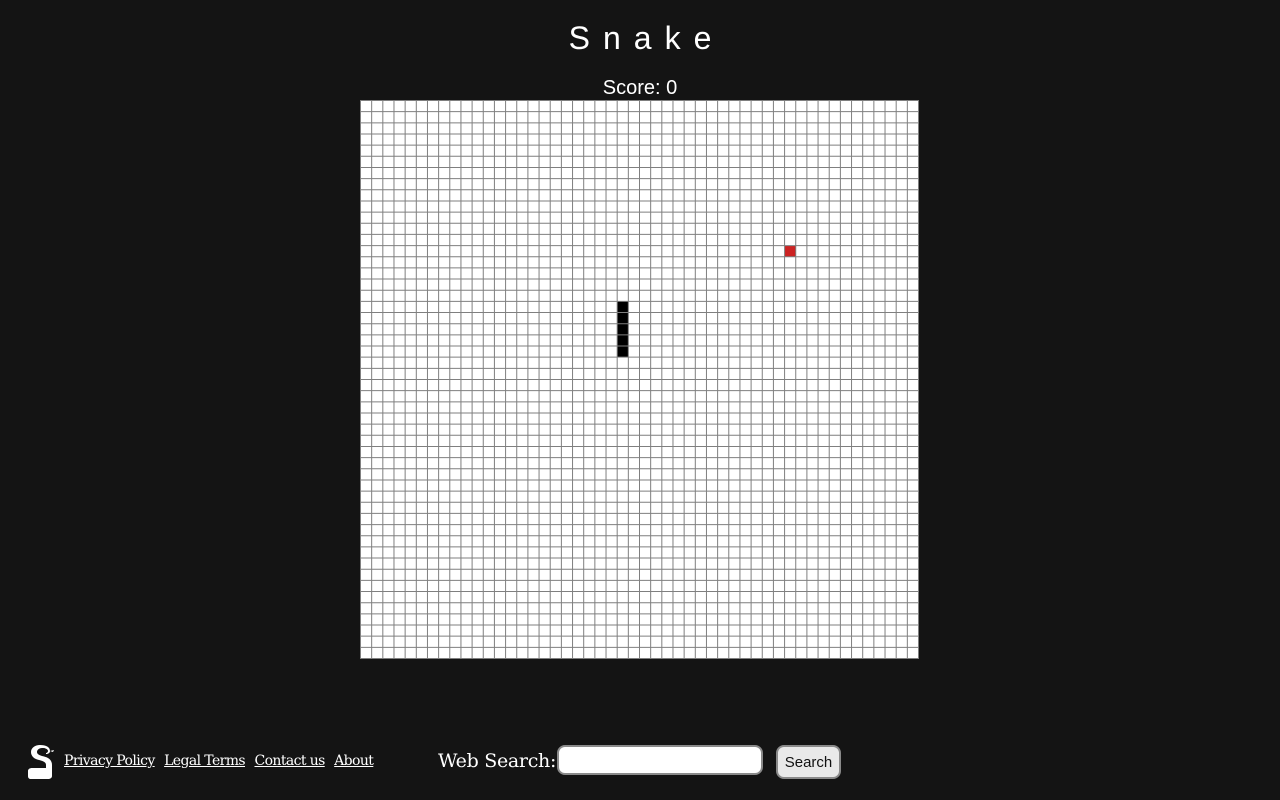  What do you see at coordinates (640, 88) in the screenshot?
I see `score-display: Score: 0` at bounding box center [640, 88].